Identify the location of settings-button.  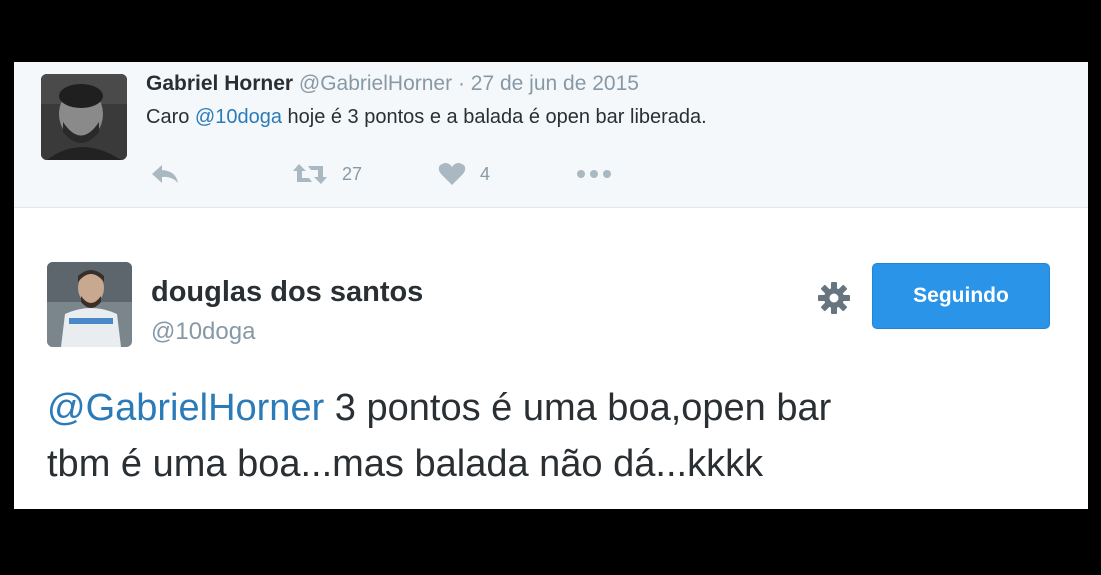
(834, 300).